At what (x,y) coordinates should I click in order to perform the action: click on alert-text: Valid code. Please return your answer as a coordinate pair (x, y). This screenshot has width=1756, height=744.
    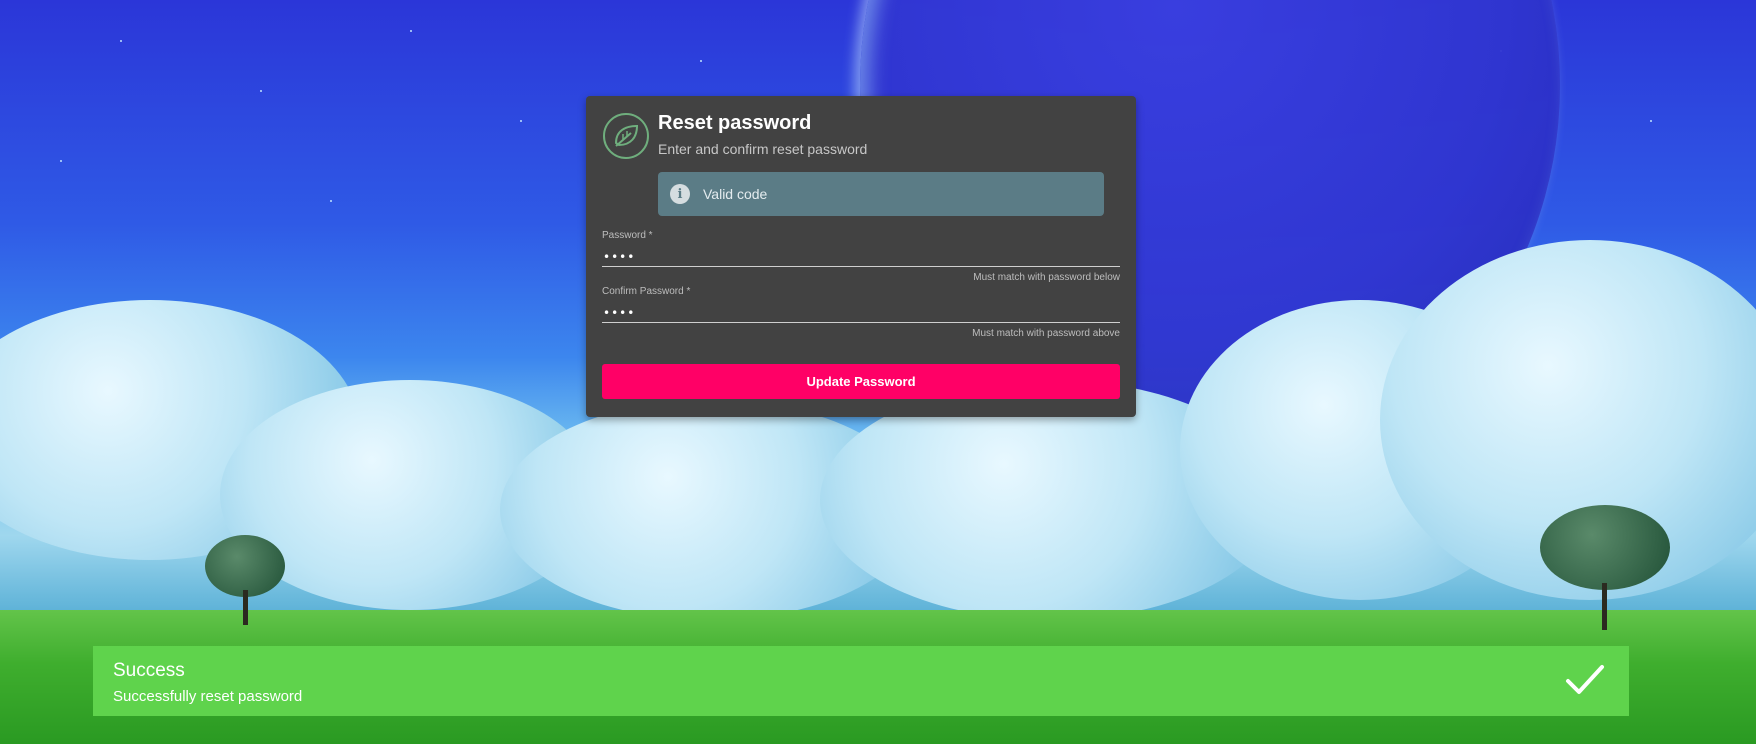
    Looking at the image, I should click on (735, 194).